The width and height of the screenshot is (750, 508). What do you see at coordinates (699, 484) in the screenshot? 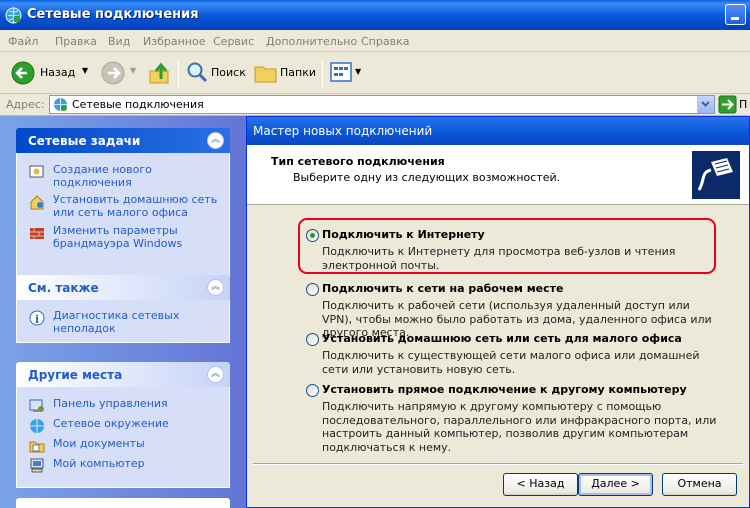
I see `cancel-button: Отмена` at bounding box center [699, 484].